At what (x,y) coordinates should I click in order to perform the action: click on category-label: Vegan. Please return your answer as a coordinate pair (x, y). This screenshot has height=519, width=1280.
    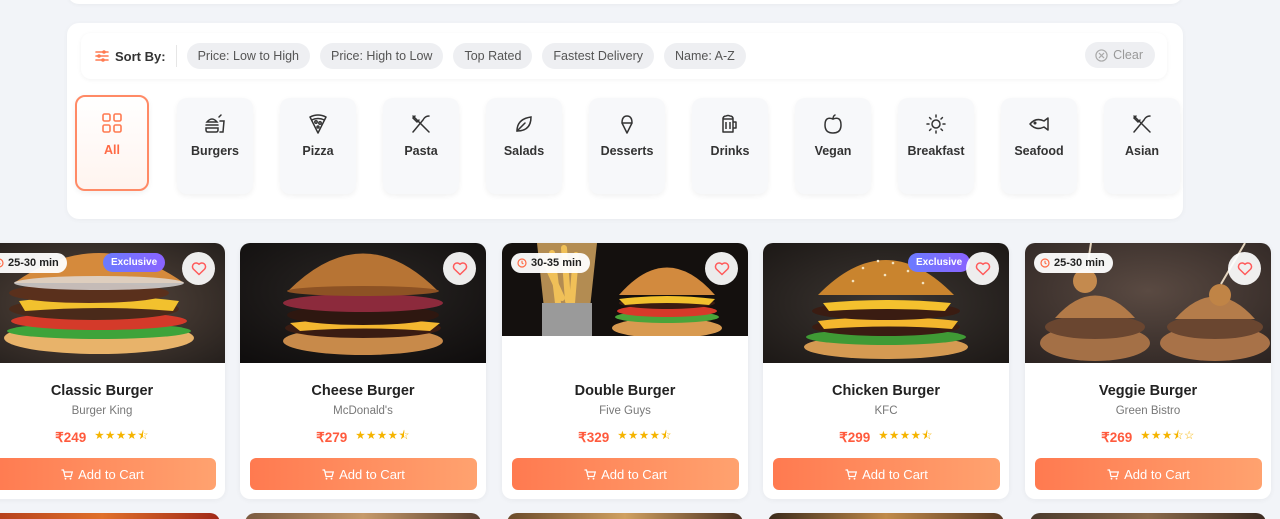
    Looking at the image, I should click on (833, 151).